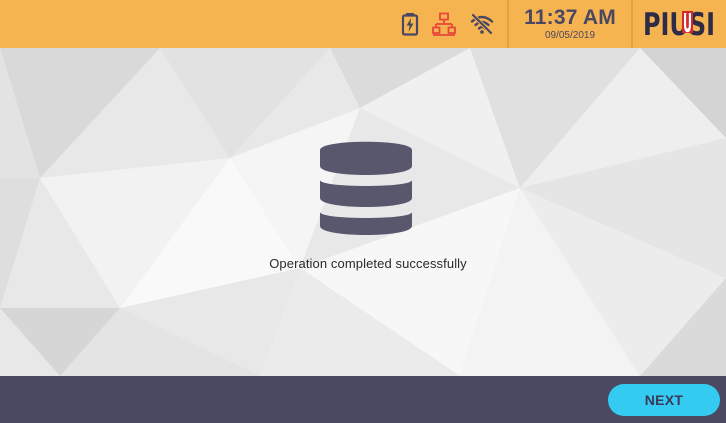 The height and width of the screenshot is (423, 726). What do you see at coordinates (363, 24) in the screenshot?
I see `status-bar: 11:37 AM 09/05/2019 PIUSI U` at bounding box center [363, 24].